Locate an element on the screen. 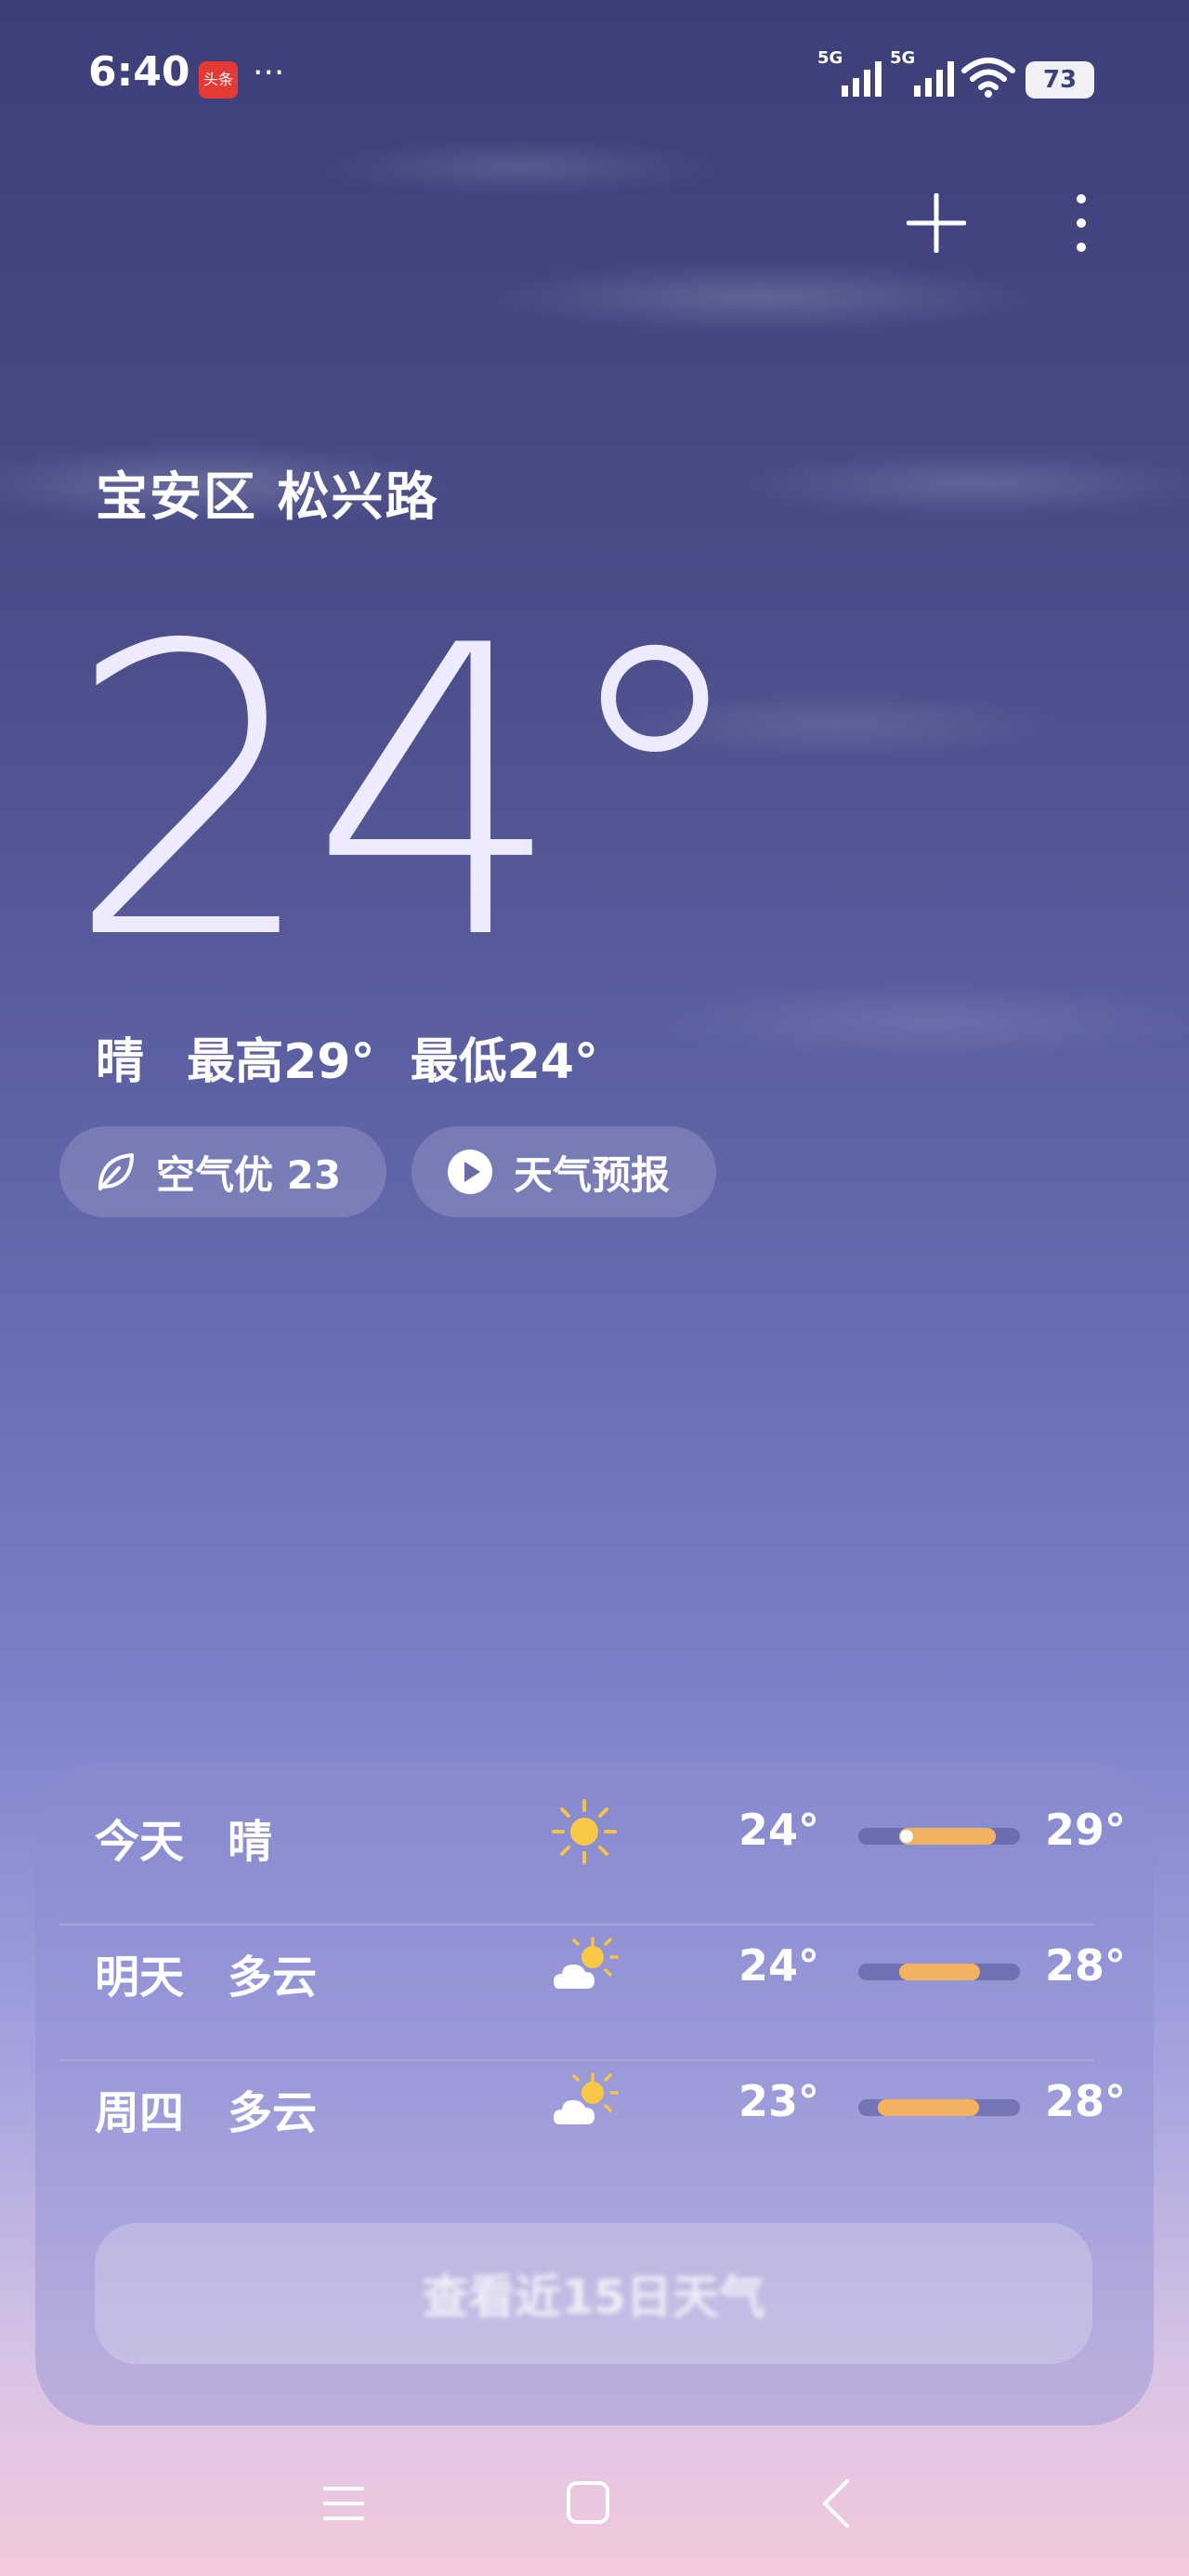 Image resolution: width=1189 pixels, height=2576 pixels. daily-row: 今天 晴 24° 29° is located at coordinates (612, 1830).